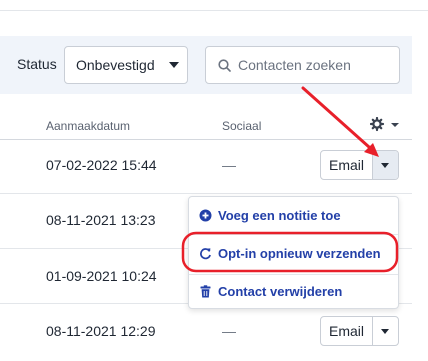 The height and width of the screenshot is (361, 428). Describe the element at coordinates (115, 65) in the screenshot. I see `status-select-value: Onbevestigd` at that location.